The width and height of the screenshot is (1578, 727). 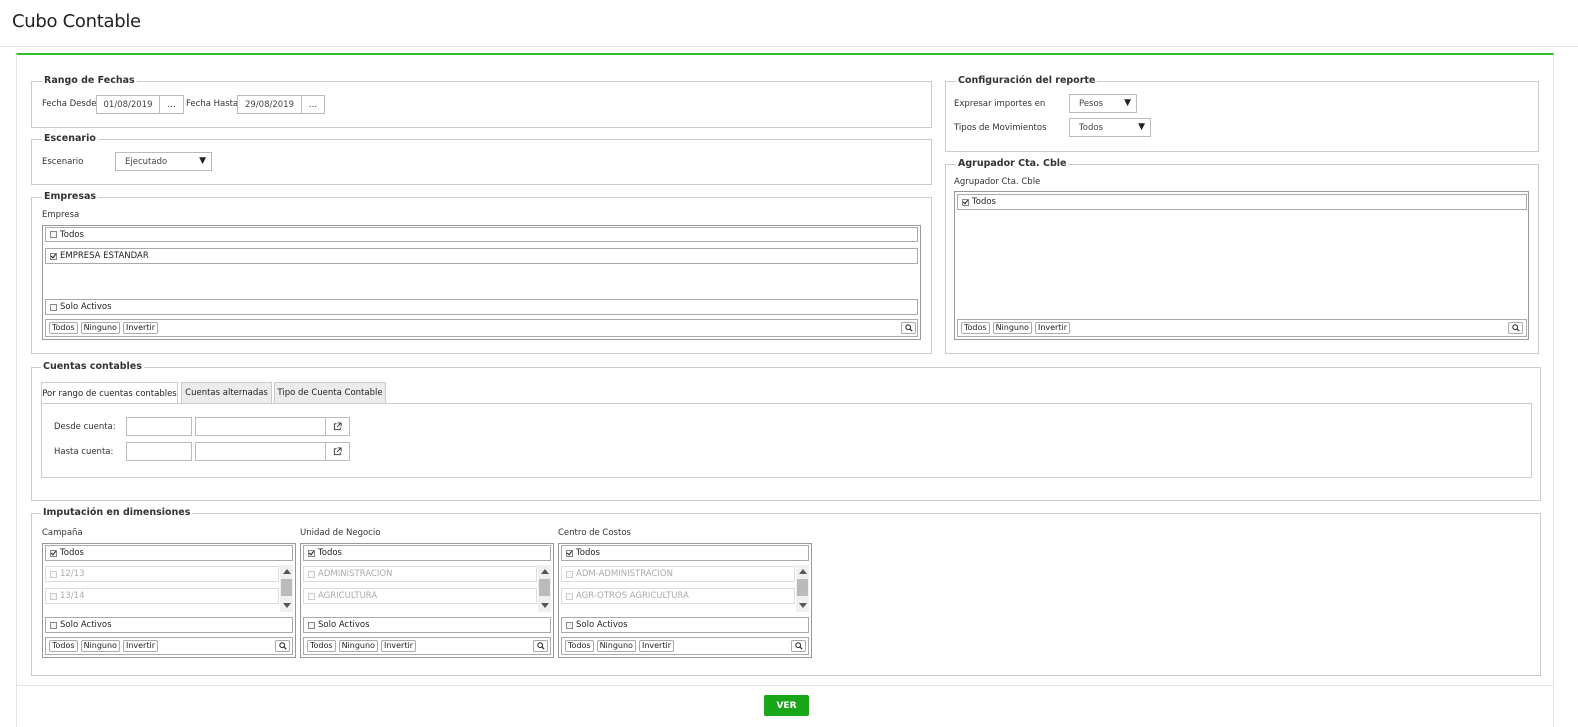 I want to click on escenario-label: Escenario, so click(x=63, y=162).